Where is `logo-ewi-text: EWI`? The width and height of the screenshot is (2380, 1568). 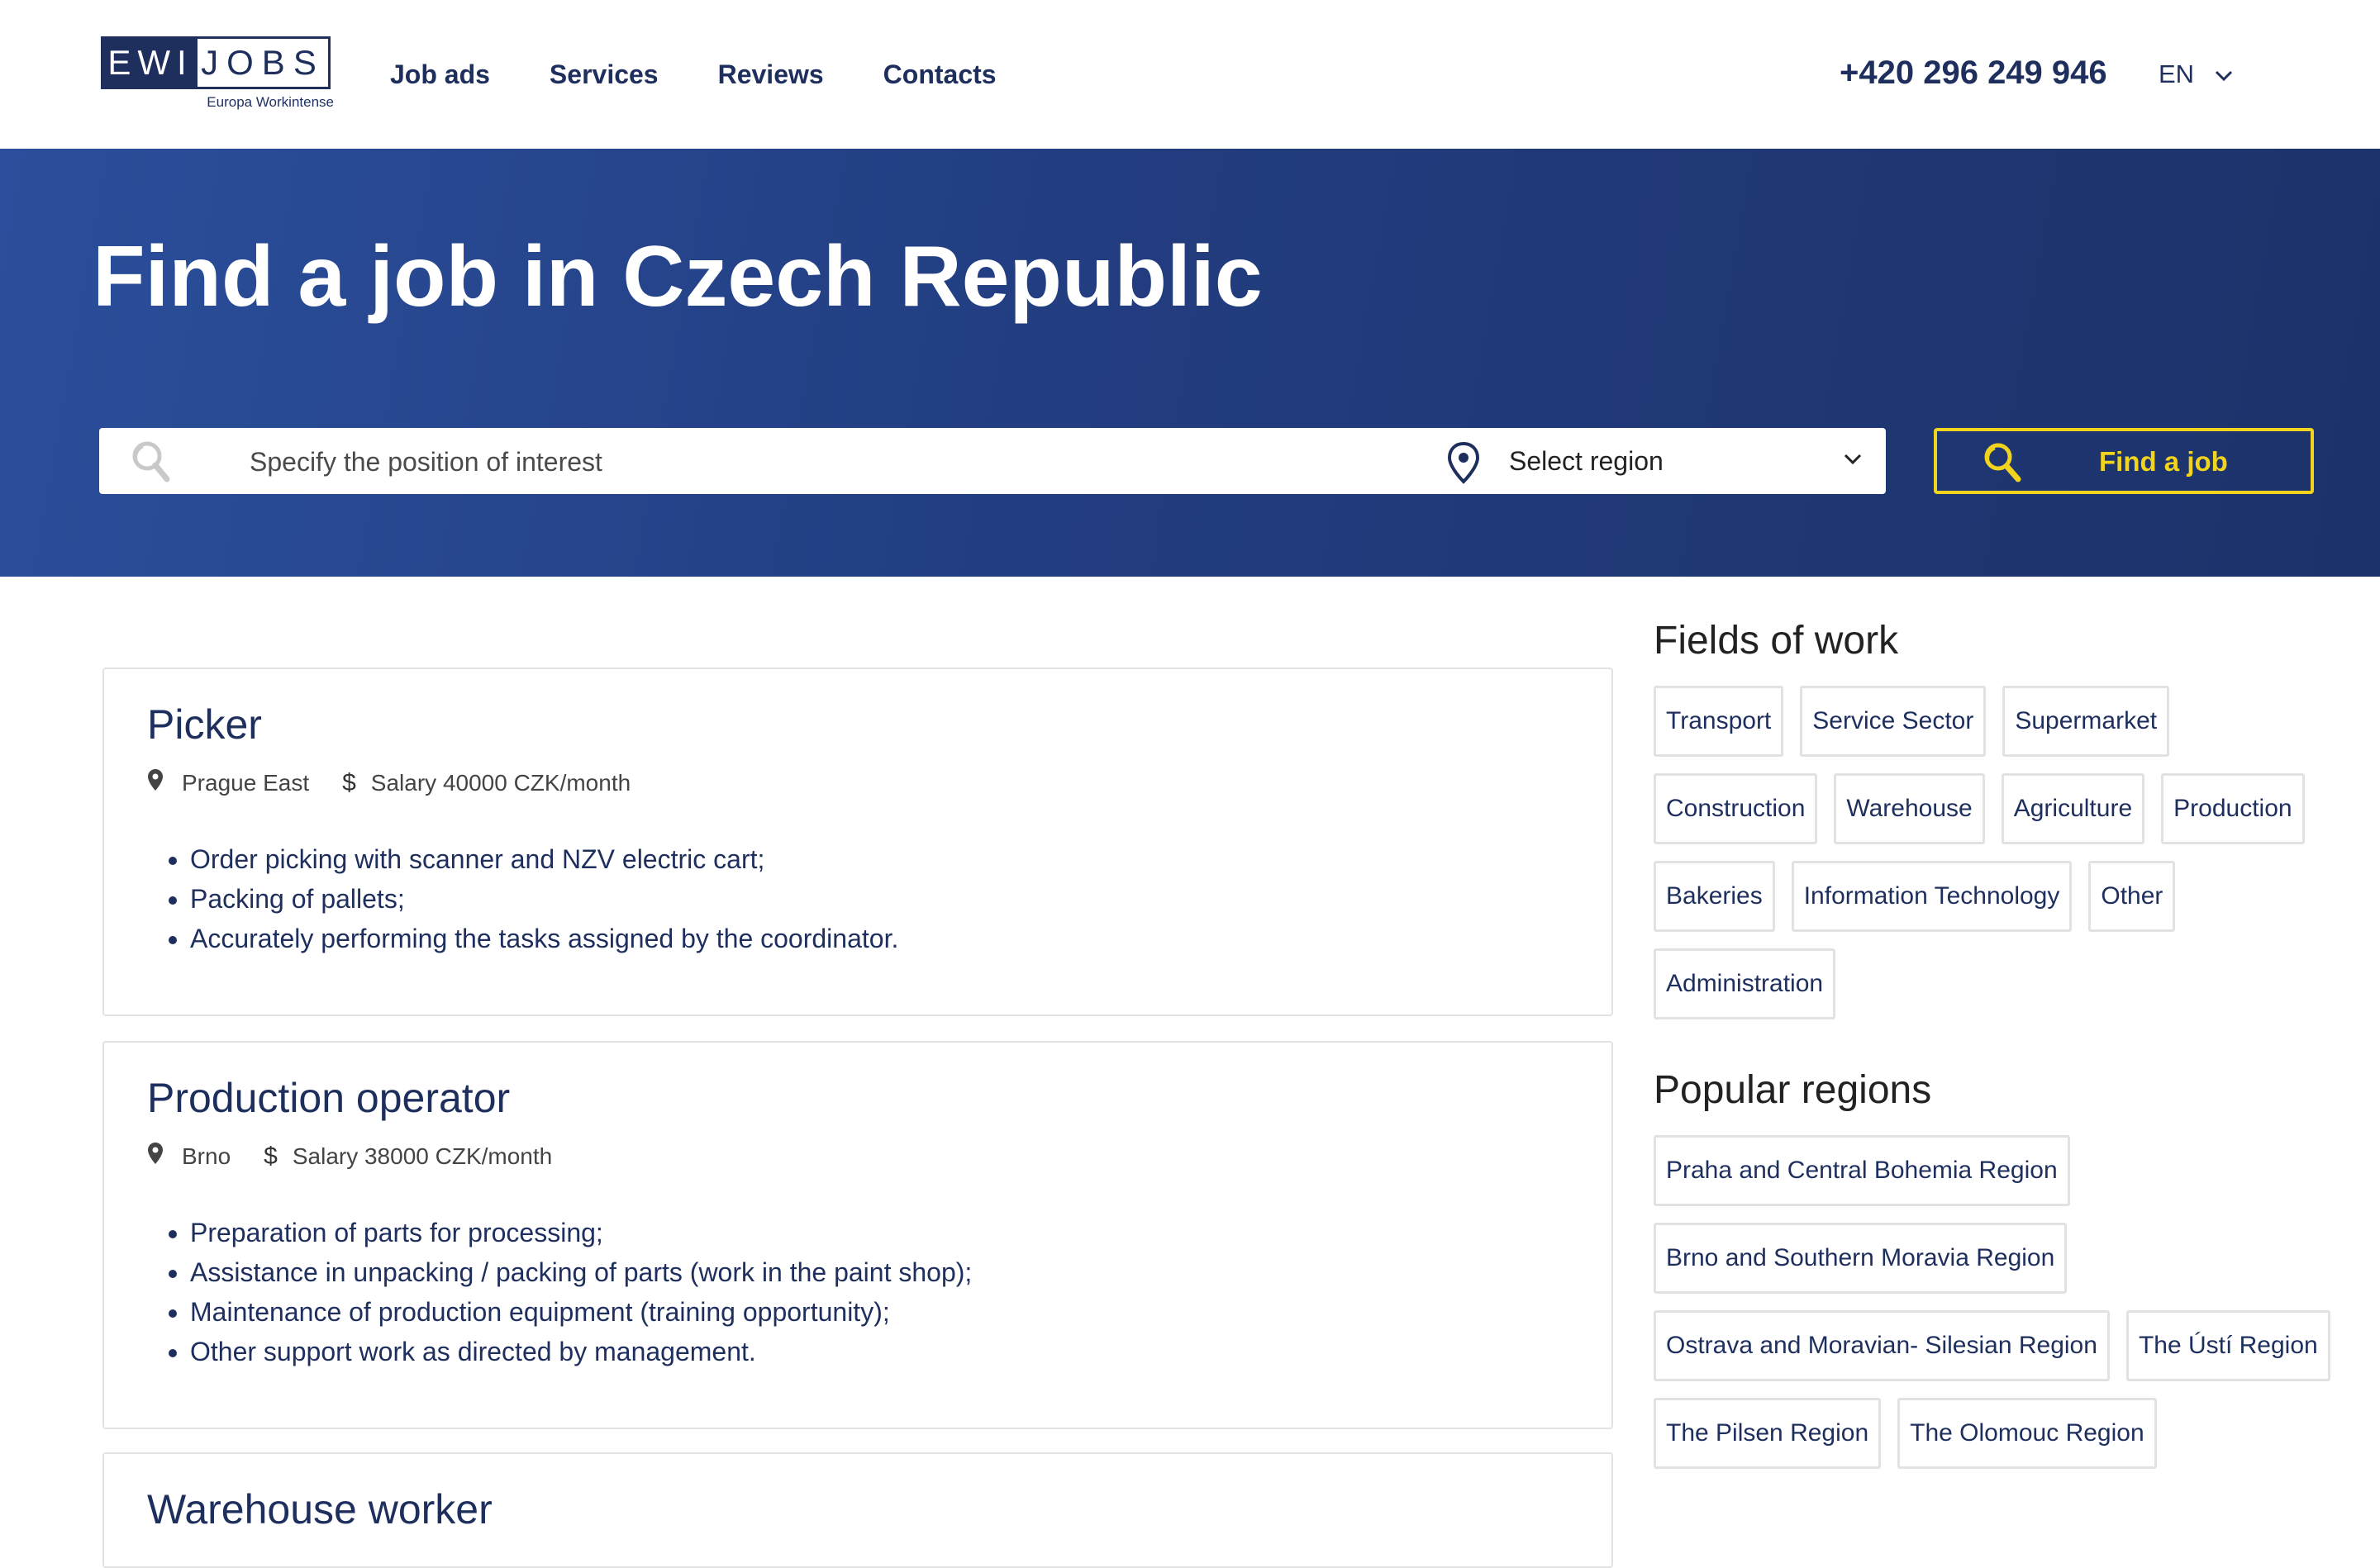
logo-ewi-text: EWI is located at coordinates (150, 63).